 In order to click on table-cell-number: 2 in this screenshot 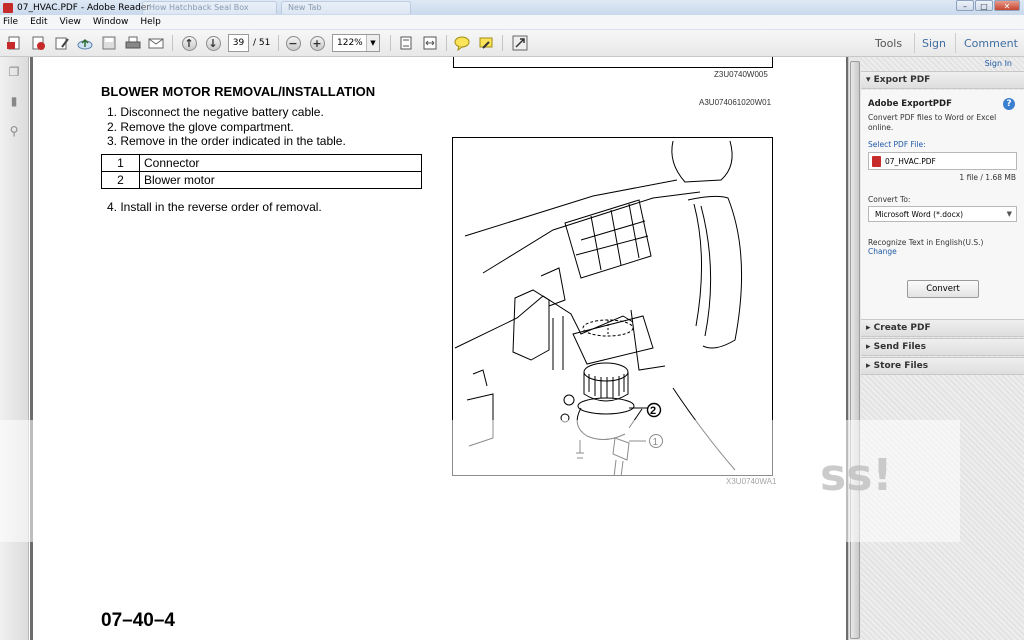, I will do `click(120, 180)`.